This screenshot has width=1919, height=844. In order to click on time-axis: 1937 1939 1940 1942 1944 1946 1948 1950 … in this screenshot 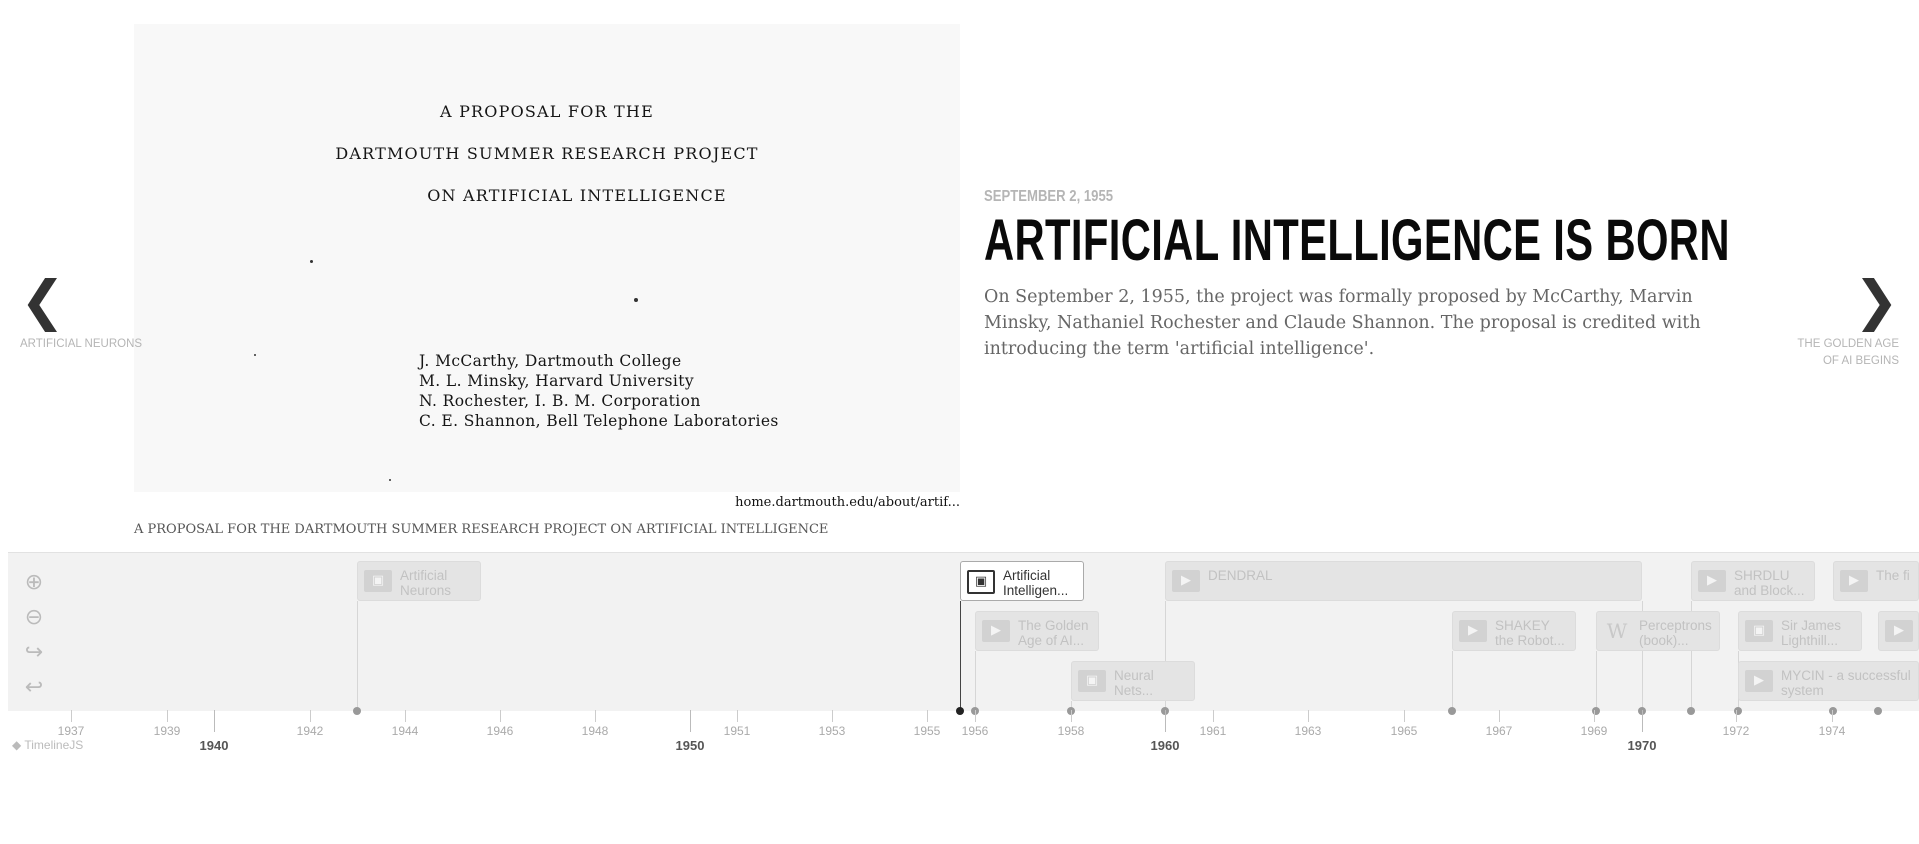, I will do `click(963, 735)`.